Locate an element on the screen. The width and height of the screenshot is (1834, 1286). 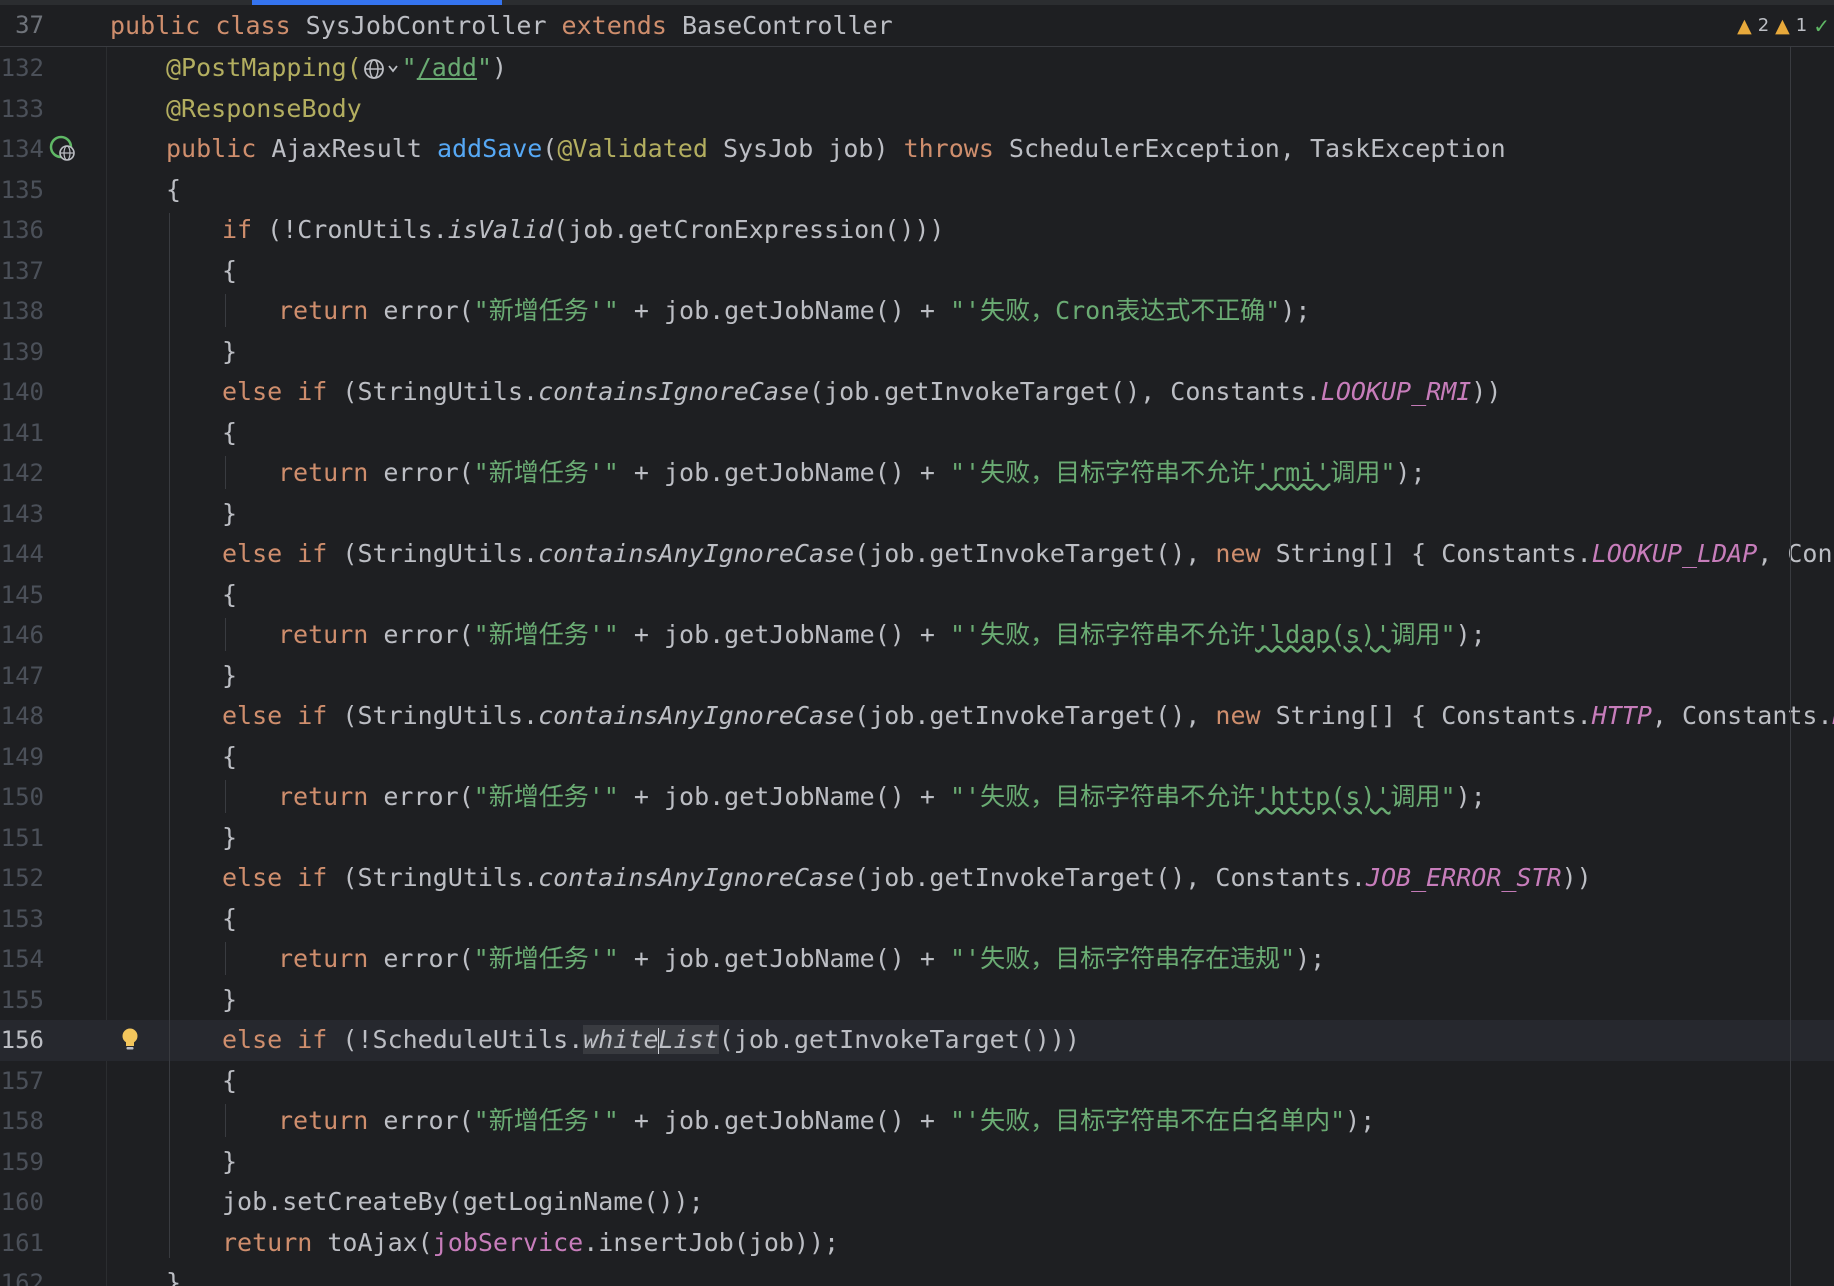
line-number: 148 is located at coordinates (22, 716).